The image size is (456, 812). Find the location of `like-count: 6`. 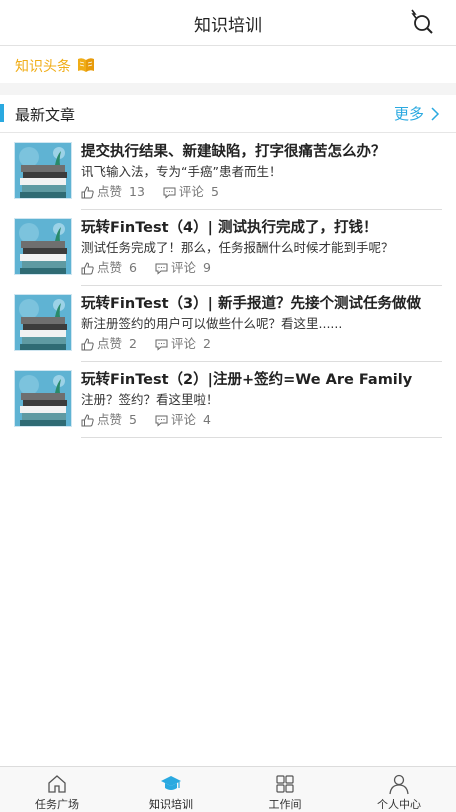

like-count: 6 is located at coordinates (133, 267).